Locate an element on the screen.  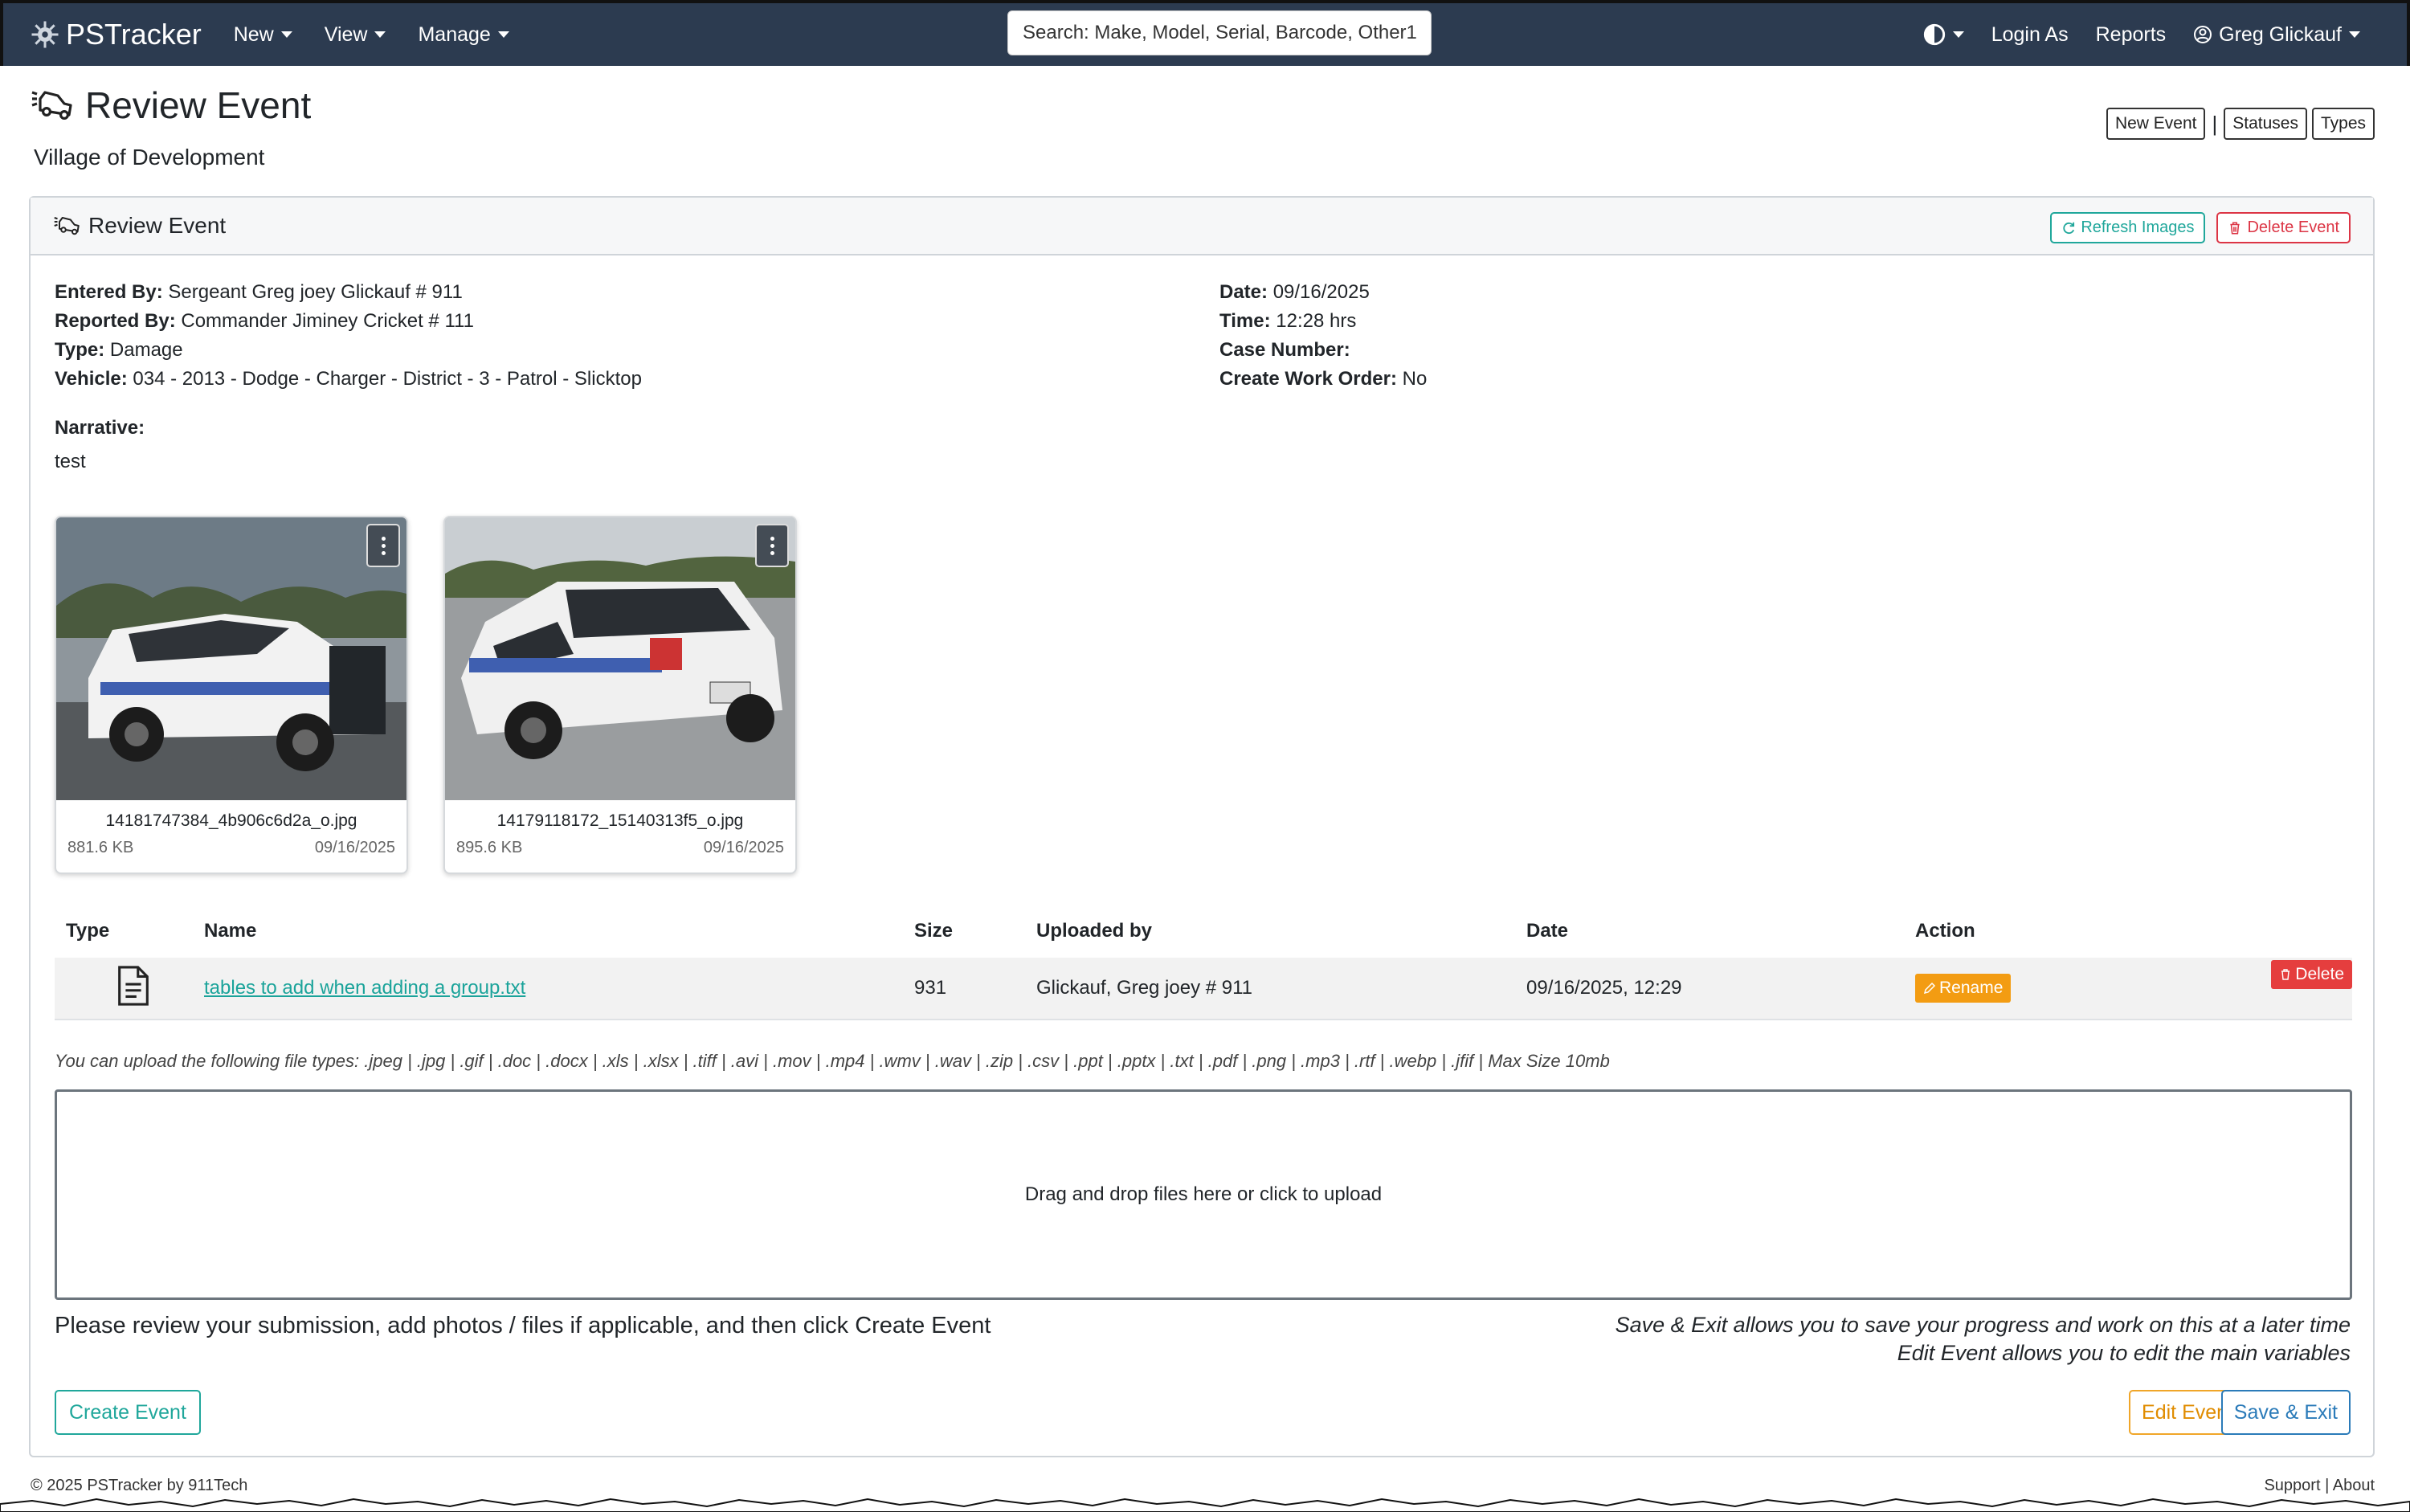
rename-file-button: Rename is located at coordinates (1963, 988).